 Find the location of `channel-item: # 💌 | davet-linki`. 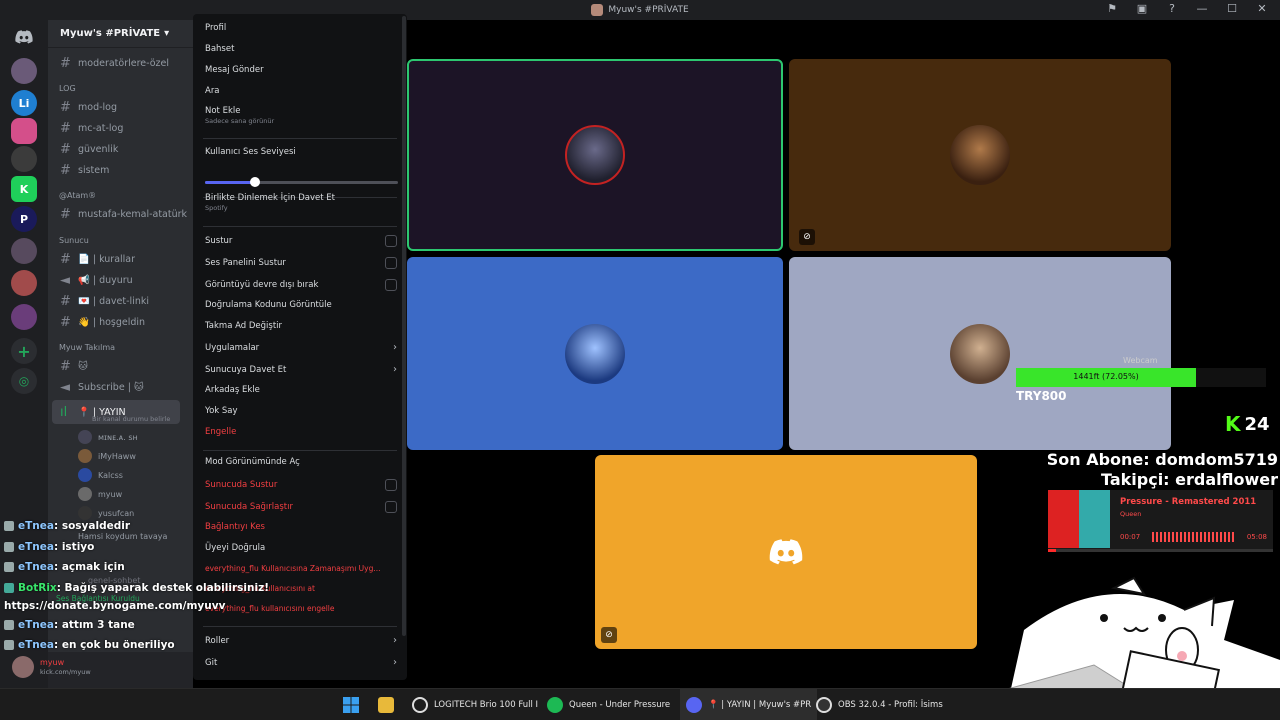

channel-item: # 💌 | davet-linki is located at coordinates (104, 301).